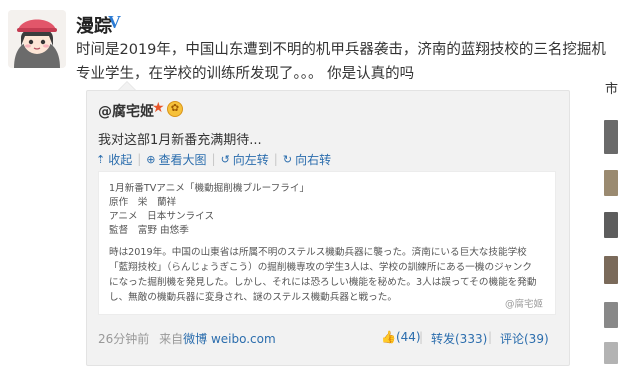 The height and width of the screenshot is (368, 618). I want to click on post-meta: 26分钟前 来自微博 weibo.com, so click(187, 338).